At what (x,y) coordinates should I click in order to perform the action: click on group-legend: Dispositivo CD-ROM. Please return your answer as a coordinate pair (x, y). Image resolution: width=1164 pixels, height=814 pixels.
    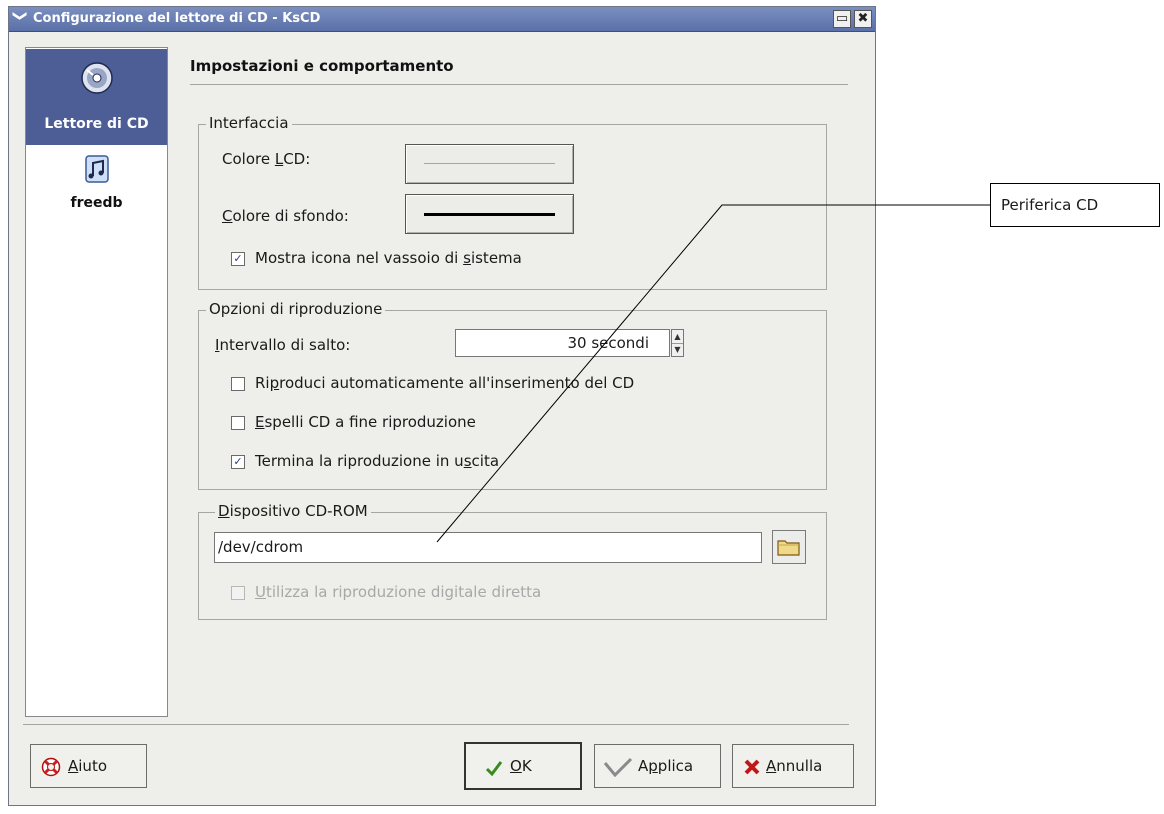
    Looking at the image, I should click on (293, 511).